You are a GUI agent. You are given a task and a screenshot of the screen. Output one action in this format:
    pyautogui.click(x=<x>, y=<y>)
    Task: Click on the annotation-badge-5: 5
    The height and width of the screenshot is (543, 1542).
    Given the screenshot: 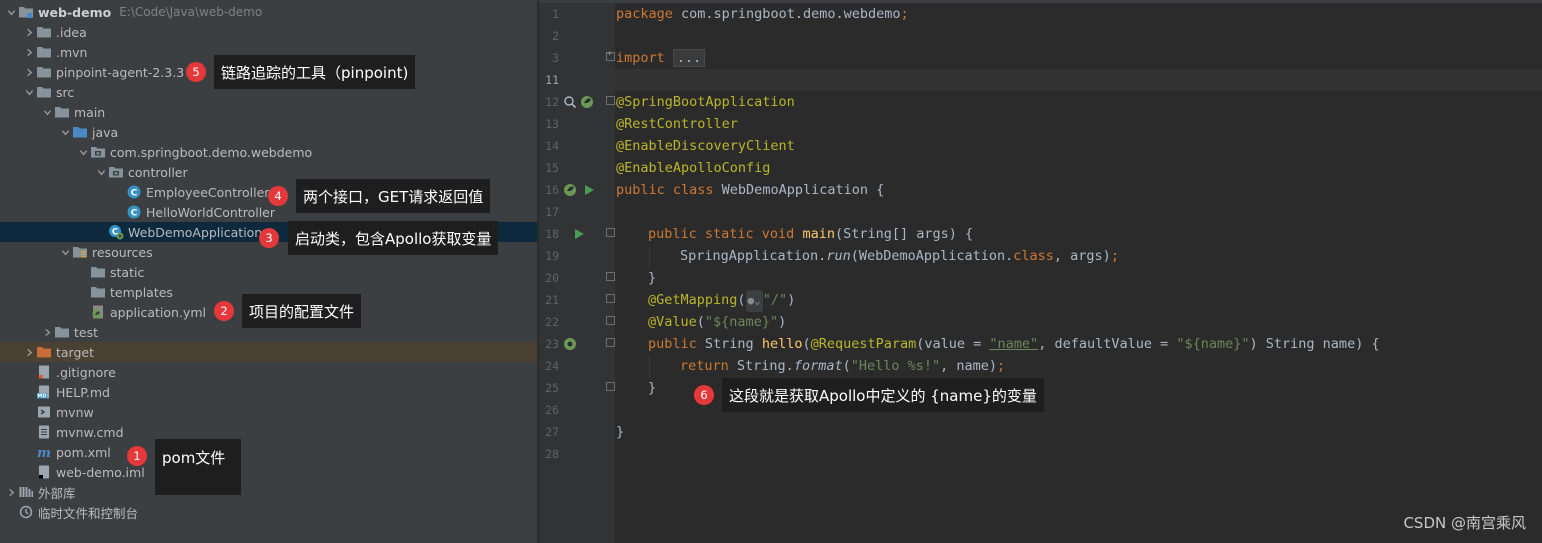 What is the action you would take?
    pyautogui.click(x=196, y=72)
    